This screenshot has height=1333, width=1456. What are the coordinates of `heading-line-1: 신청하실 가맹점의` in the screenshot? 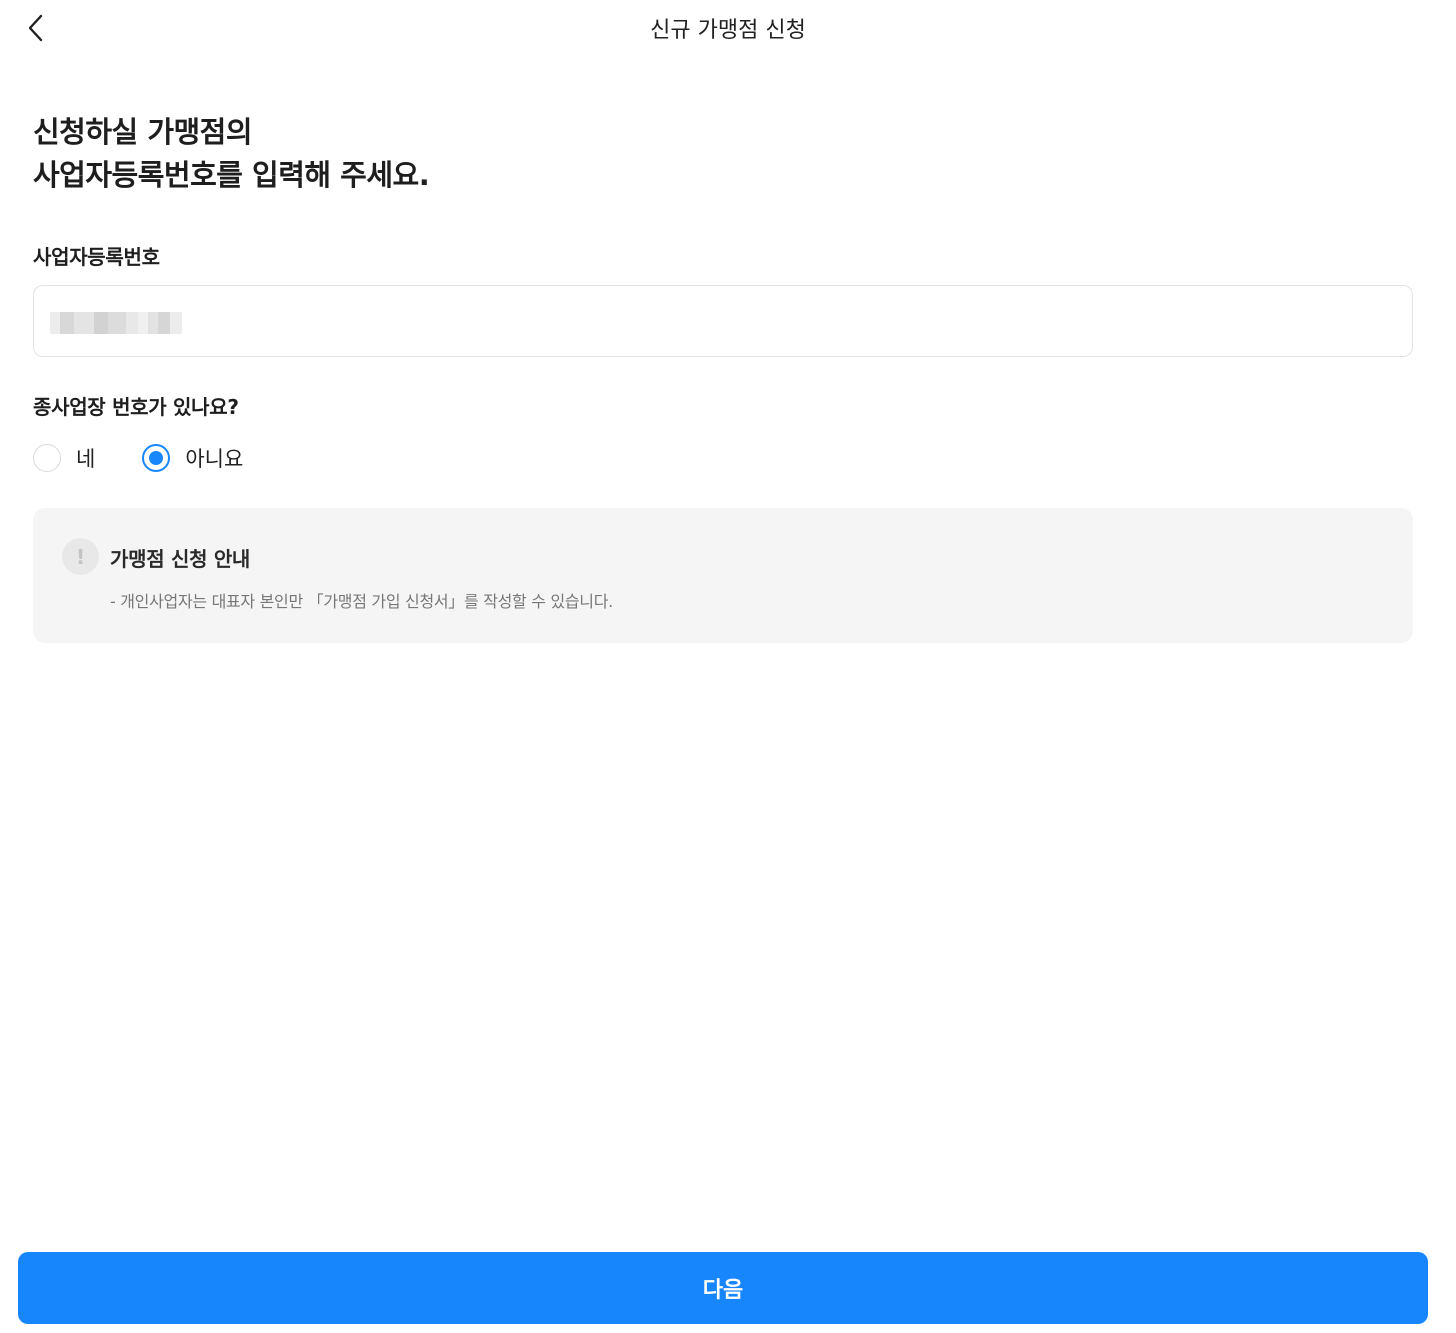 It's located at (143, 132).